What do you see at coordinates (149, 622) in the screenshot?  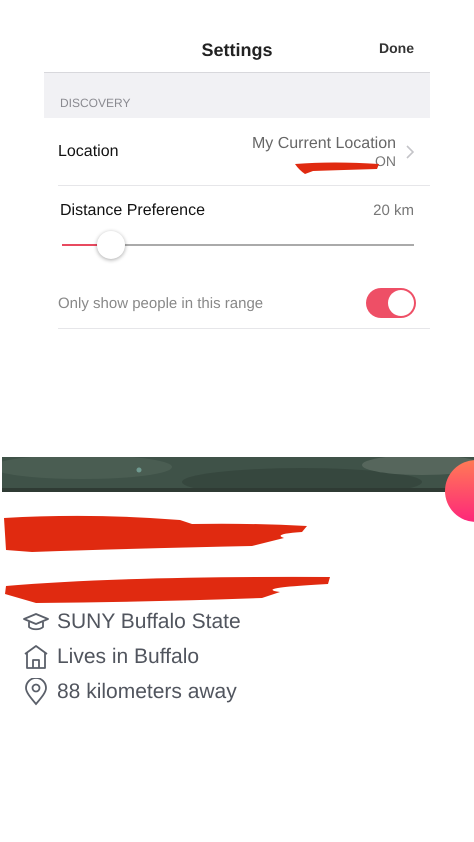 I see `profile-detail: SUNY Buffalo State` at bounding box center [149, 622].